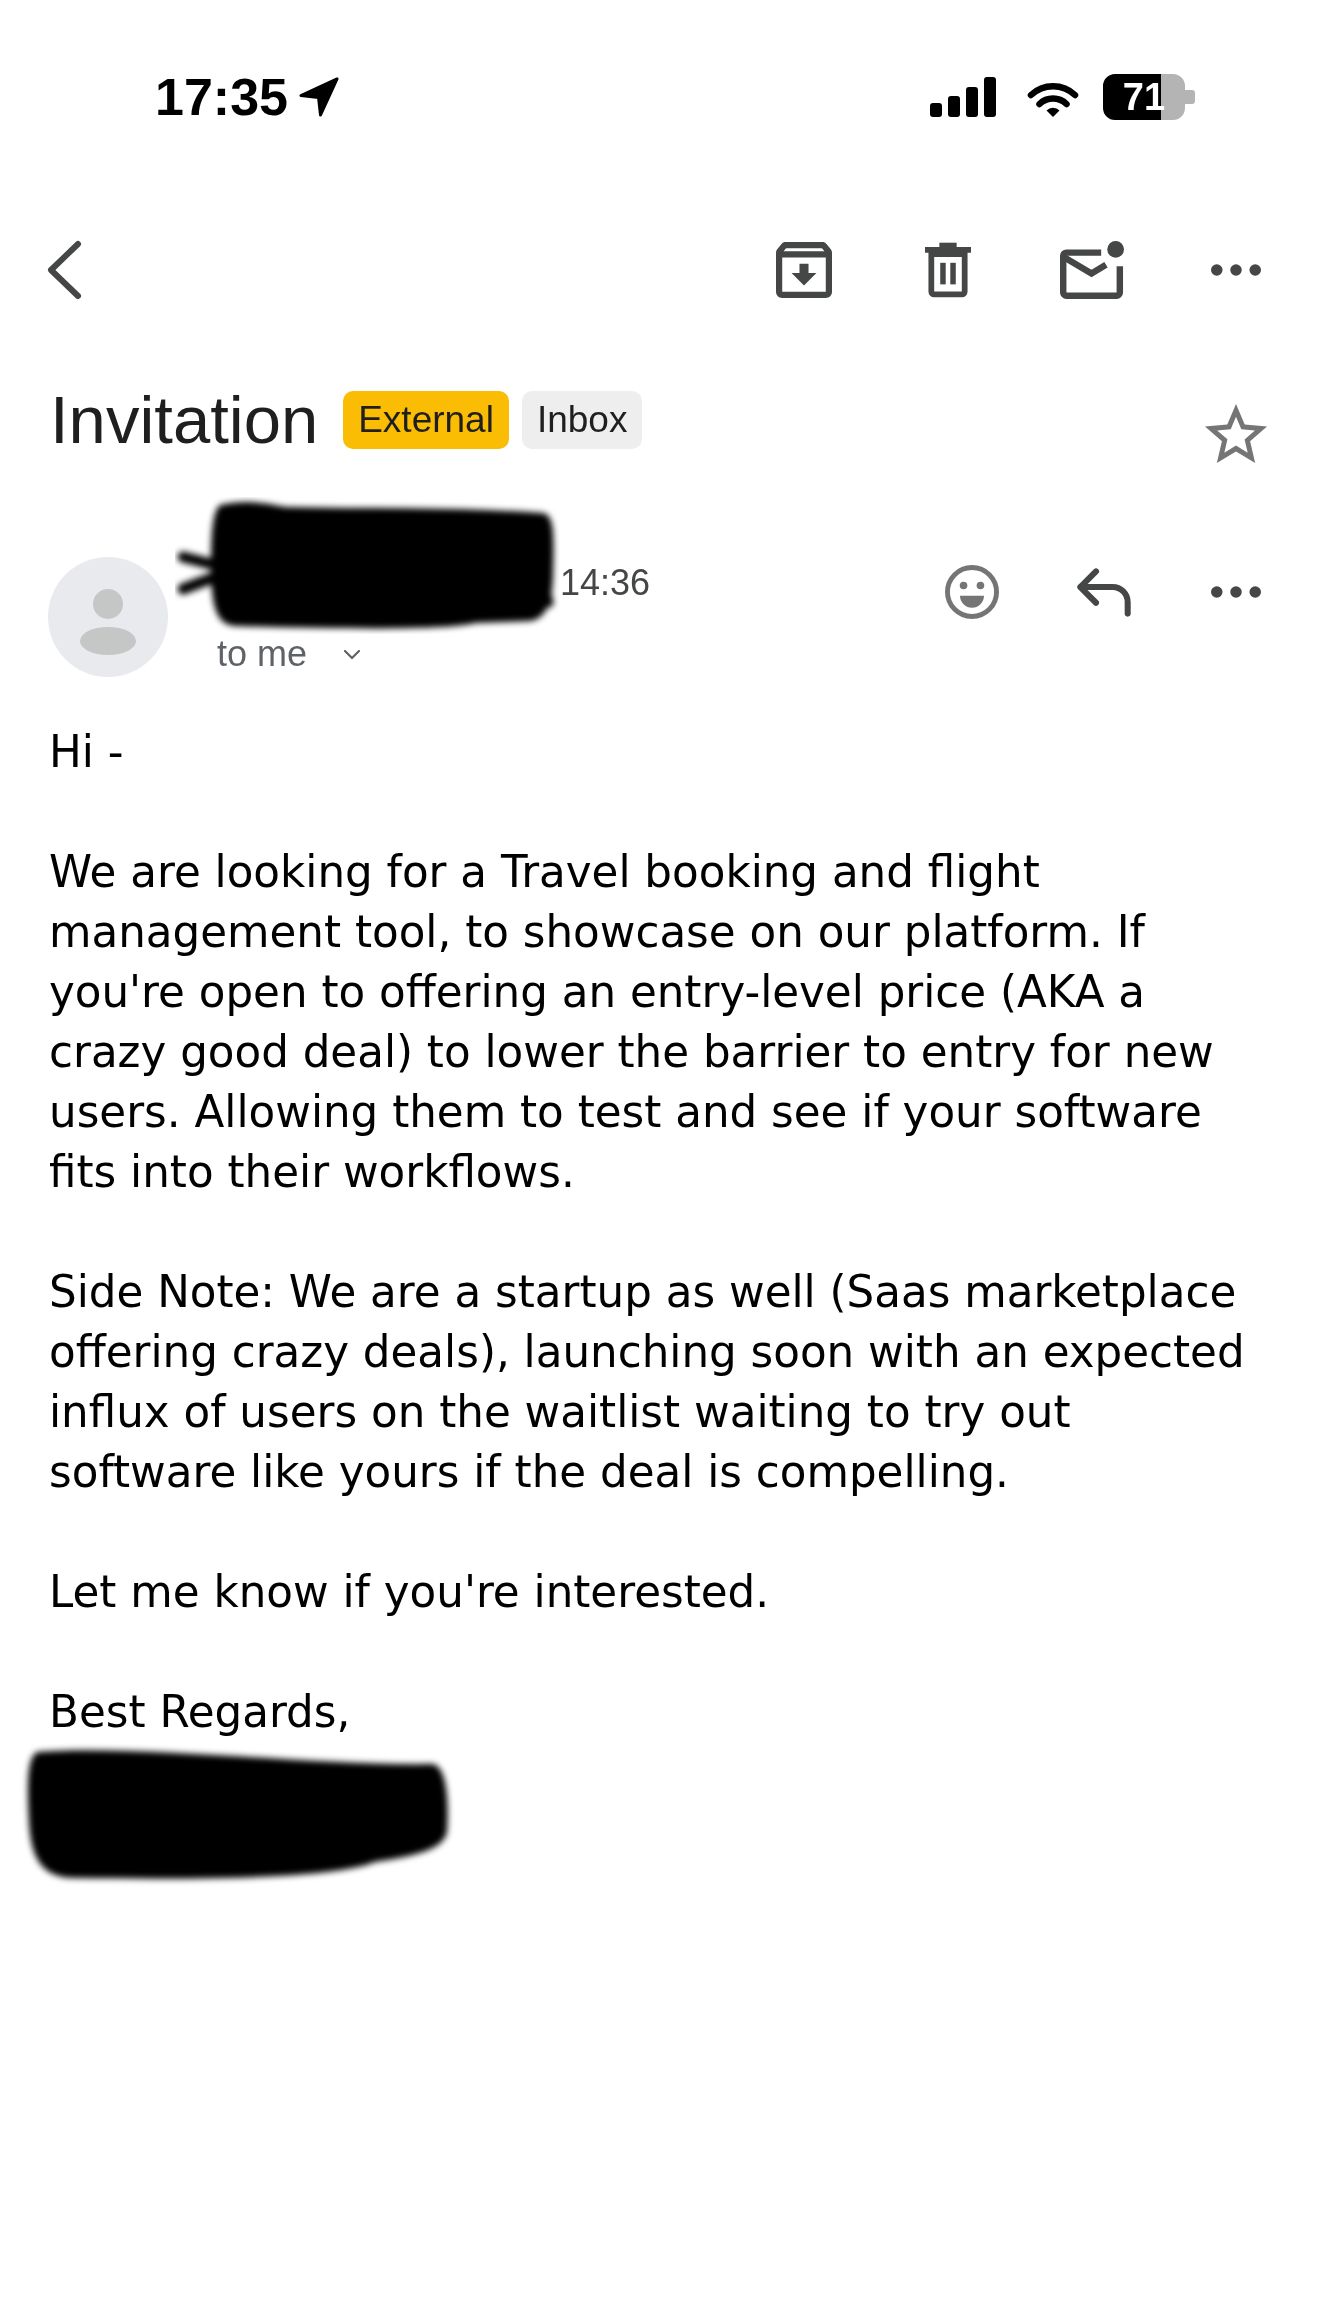 Image resolution: width=1320 pixels, height=2313 pixels. Describe the element at coordinates (972, 592) in the screenshot. I see `smiley-icon` at that location.